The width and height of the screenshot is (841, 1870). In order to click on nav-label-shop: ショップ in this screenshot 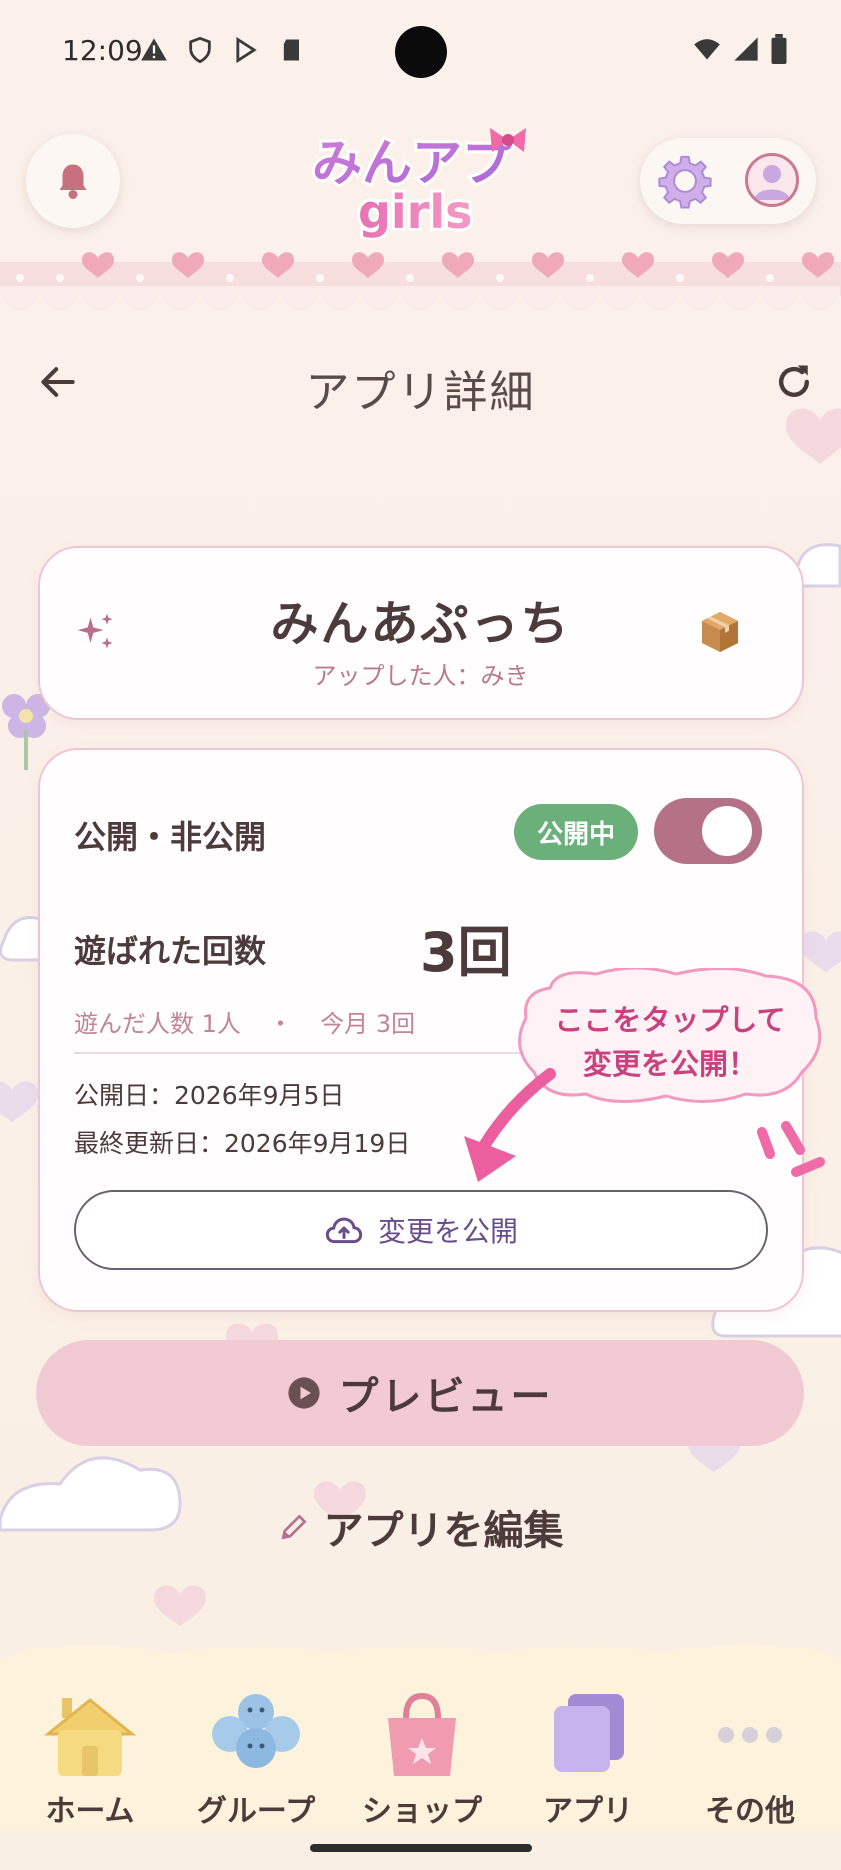, I will do `click(422, 1811)`.